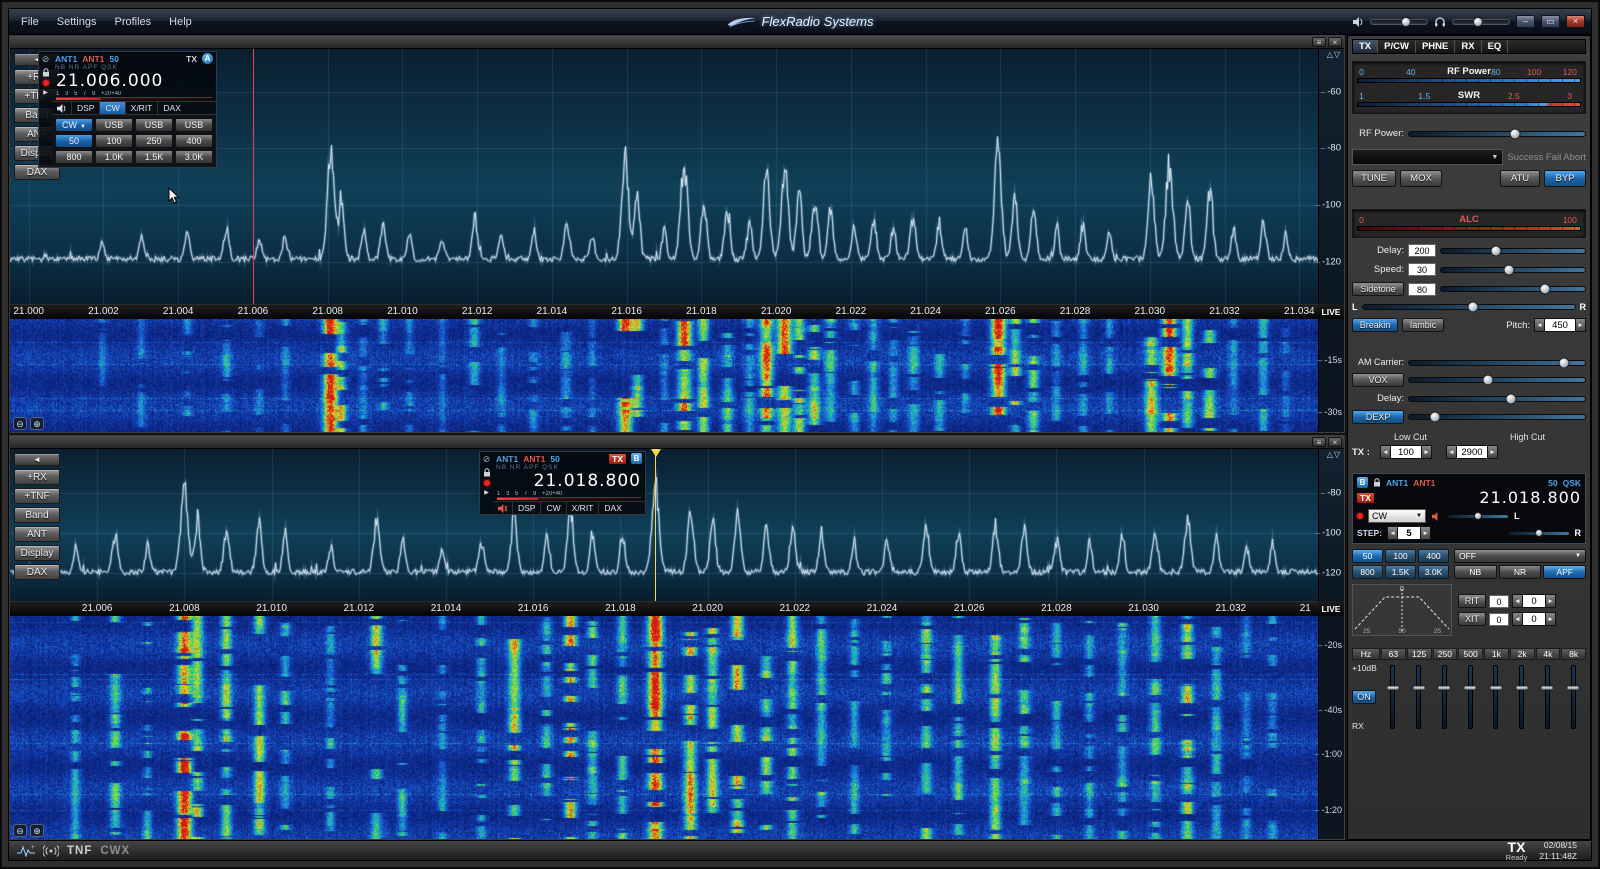 The height and width of the screenshot is (869, 1600). Describe the element at coordinates (1481, 21) in the screenshot. I see `headphone-volume-slider` at that location.